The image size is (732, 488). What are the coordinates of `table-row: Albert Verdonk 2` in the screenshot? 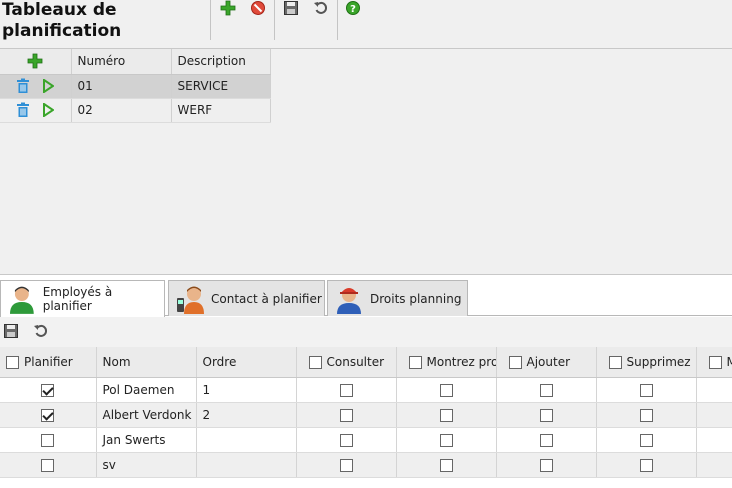 It's located at (366, 415).